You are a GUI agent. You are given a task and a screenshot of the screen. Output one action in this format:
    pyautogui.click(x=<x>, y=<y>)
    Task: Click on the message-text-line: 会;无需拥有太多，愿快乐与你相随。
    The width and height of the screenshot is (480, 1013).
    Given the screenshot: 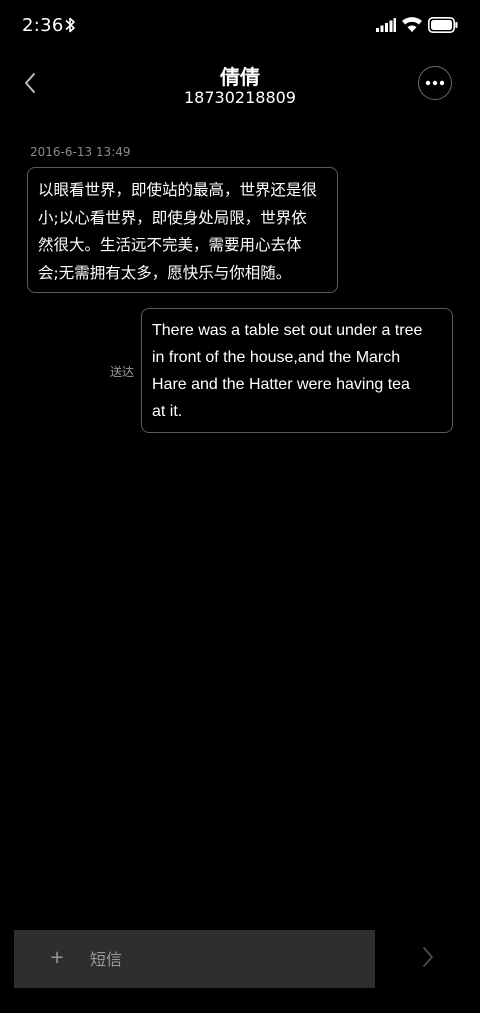 What is the action you would take?
    pyautogui.click(x=165, y=272)
    